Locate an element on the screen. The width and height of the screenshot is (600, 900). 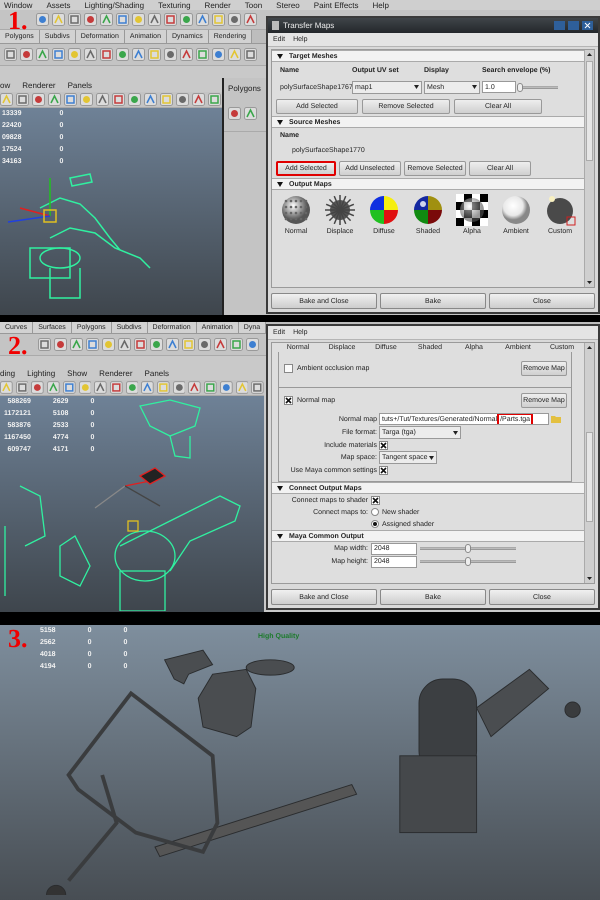
menu-item: Stereo is located at coordinates (288, 6).